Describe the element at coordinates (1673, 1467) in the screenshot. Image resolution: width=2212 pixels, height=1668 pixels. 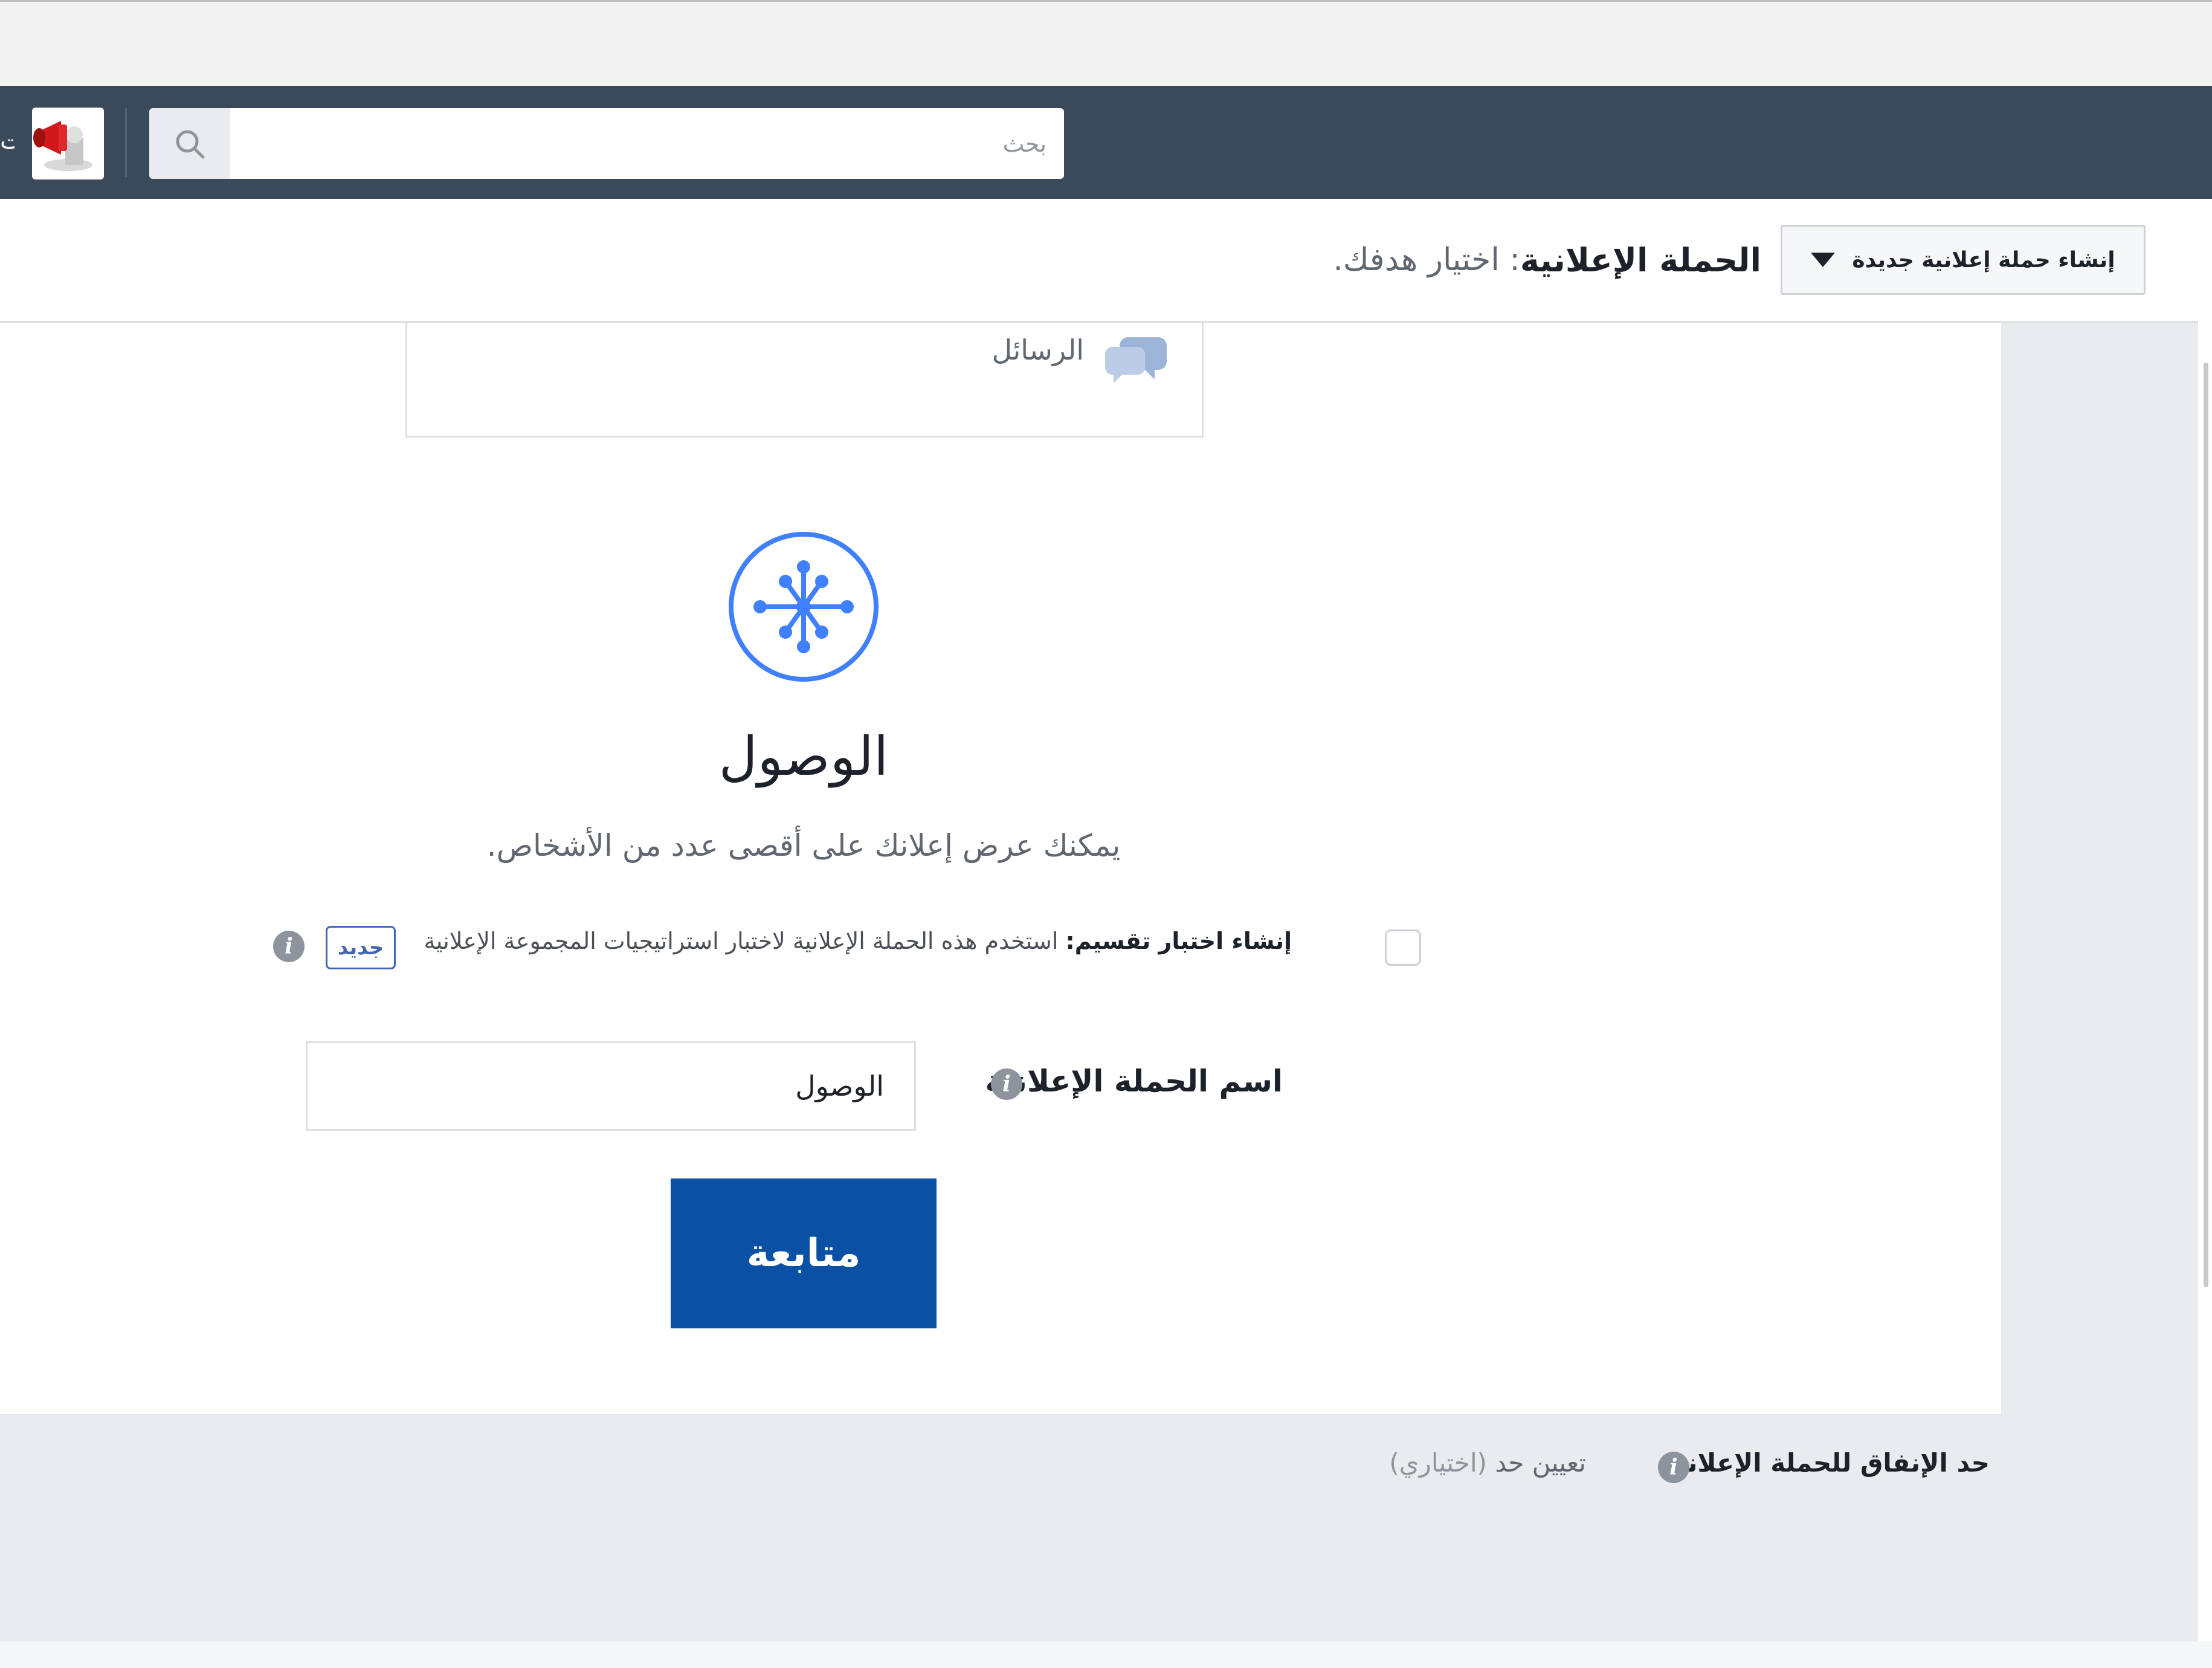
I see `spending-limit-info-icon: i` at that location.